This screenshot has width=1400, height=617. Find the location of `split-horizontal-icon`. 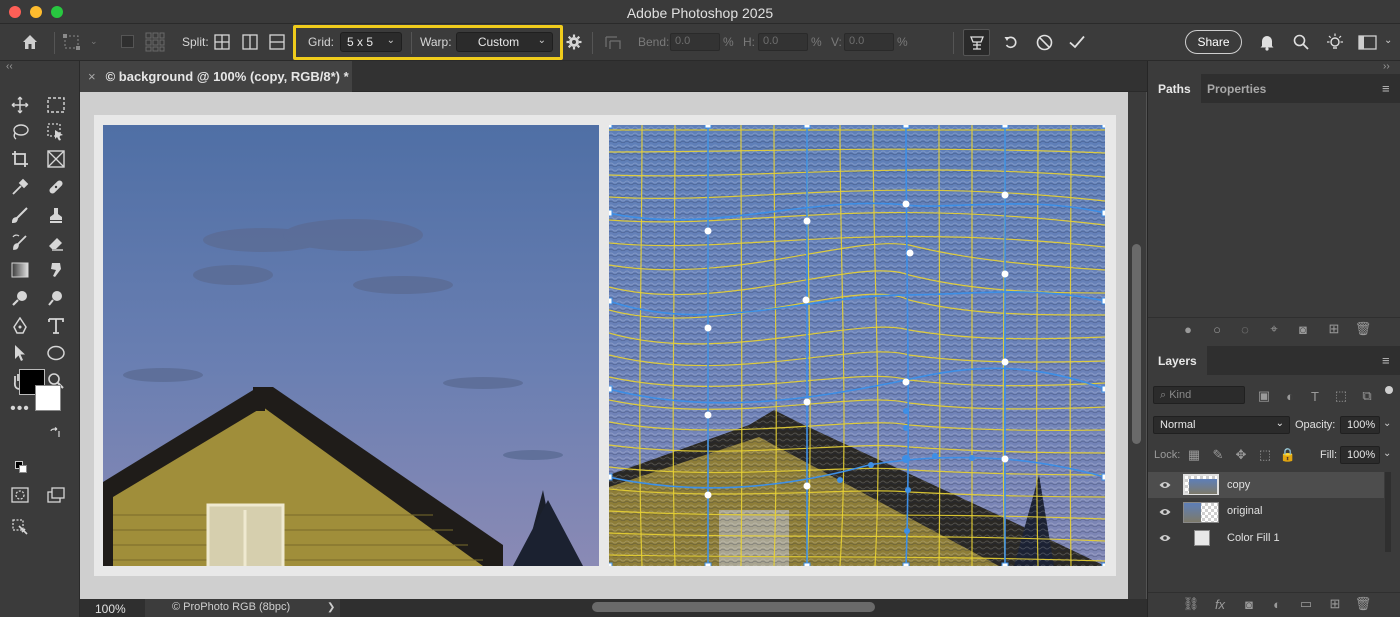

split-horizontal-icon is located at coordinates (277, 42).